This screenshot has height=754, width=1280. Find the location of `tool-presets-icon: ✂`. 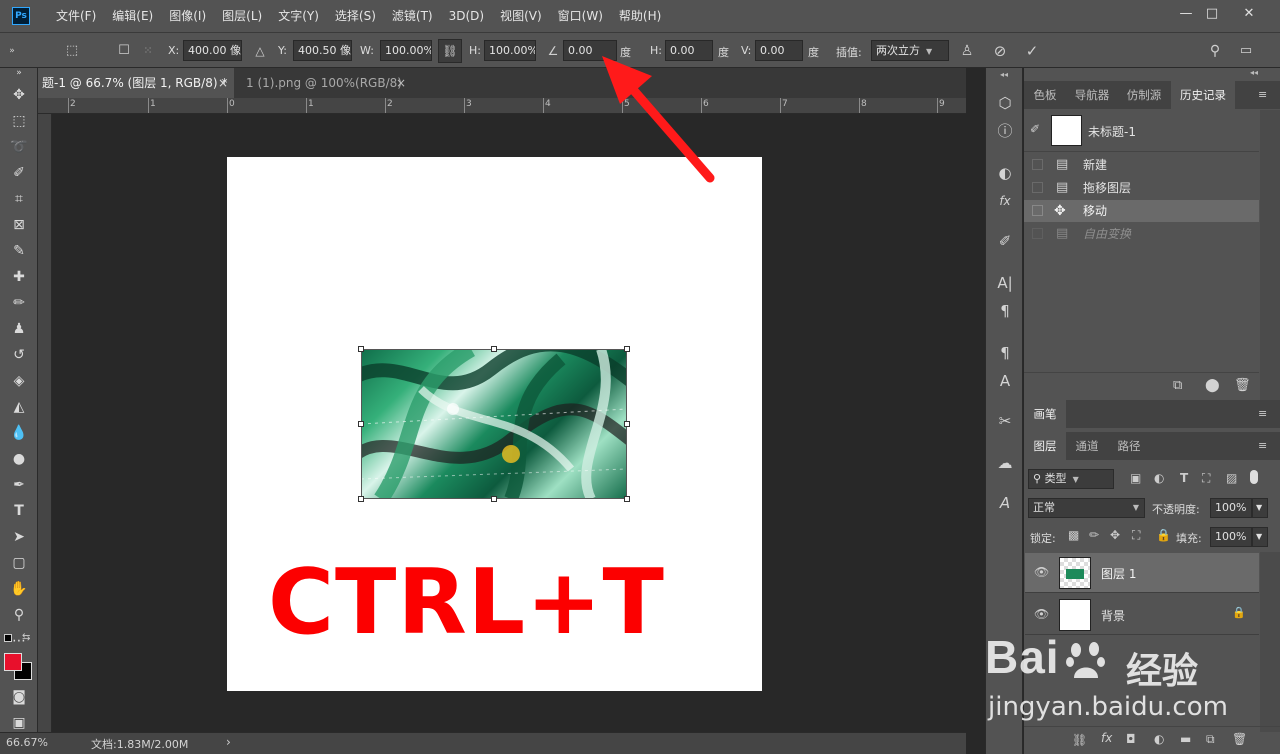

tool-presets-icon: ✂ is located at coordinates (1005, 421).